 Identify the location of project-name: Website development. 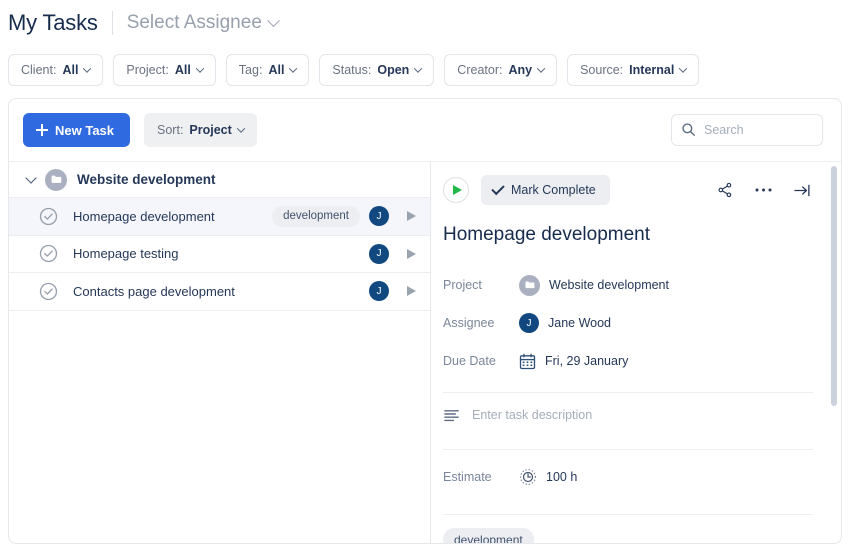
(609, 285).